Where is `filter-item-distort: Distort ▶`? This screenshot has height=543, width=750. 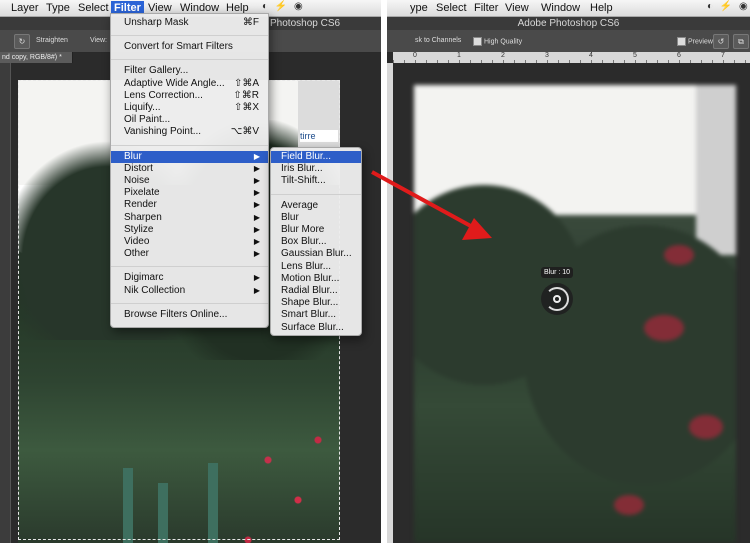 filter-item-distort: Distort ▶ is located at coordinates (189, 169).